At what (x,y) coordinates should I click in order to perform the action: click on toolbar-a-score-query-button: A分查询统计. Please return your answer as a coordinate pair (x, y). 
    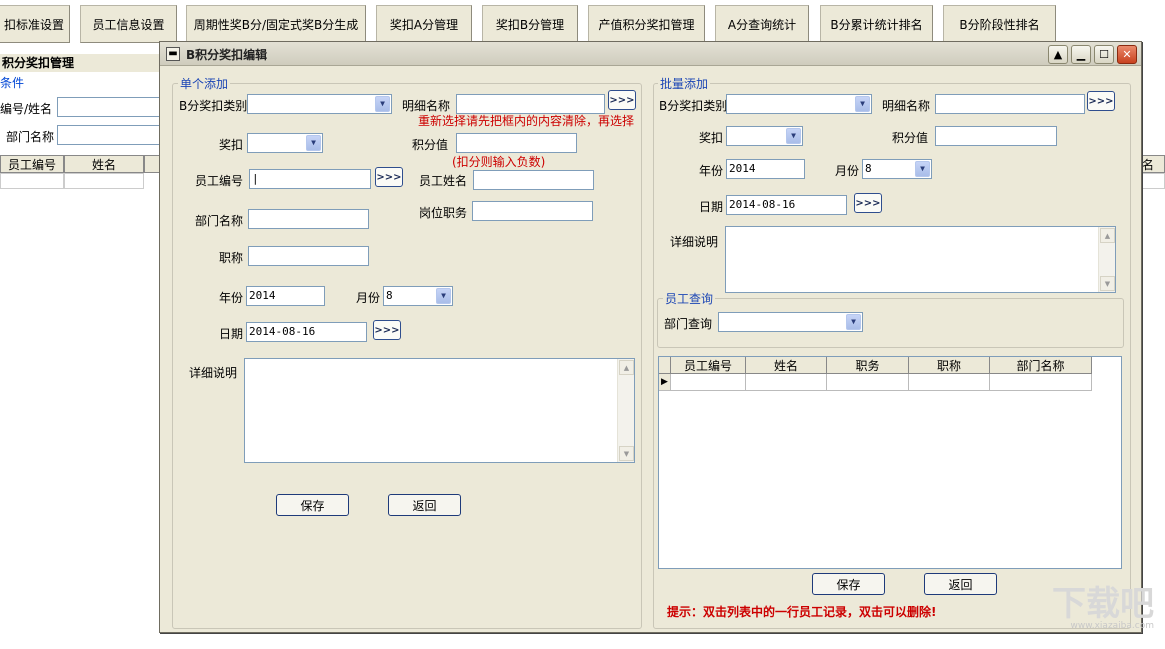
    Looking at the image, I should click on (762, 24).